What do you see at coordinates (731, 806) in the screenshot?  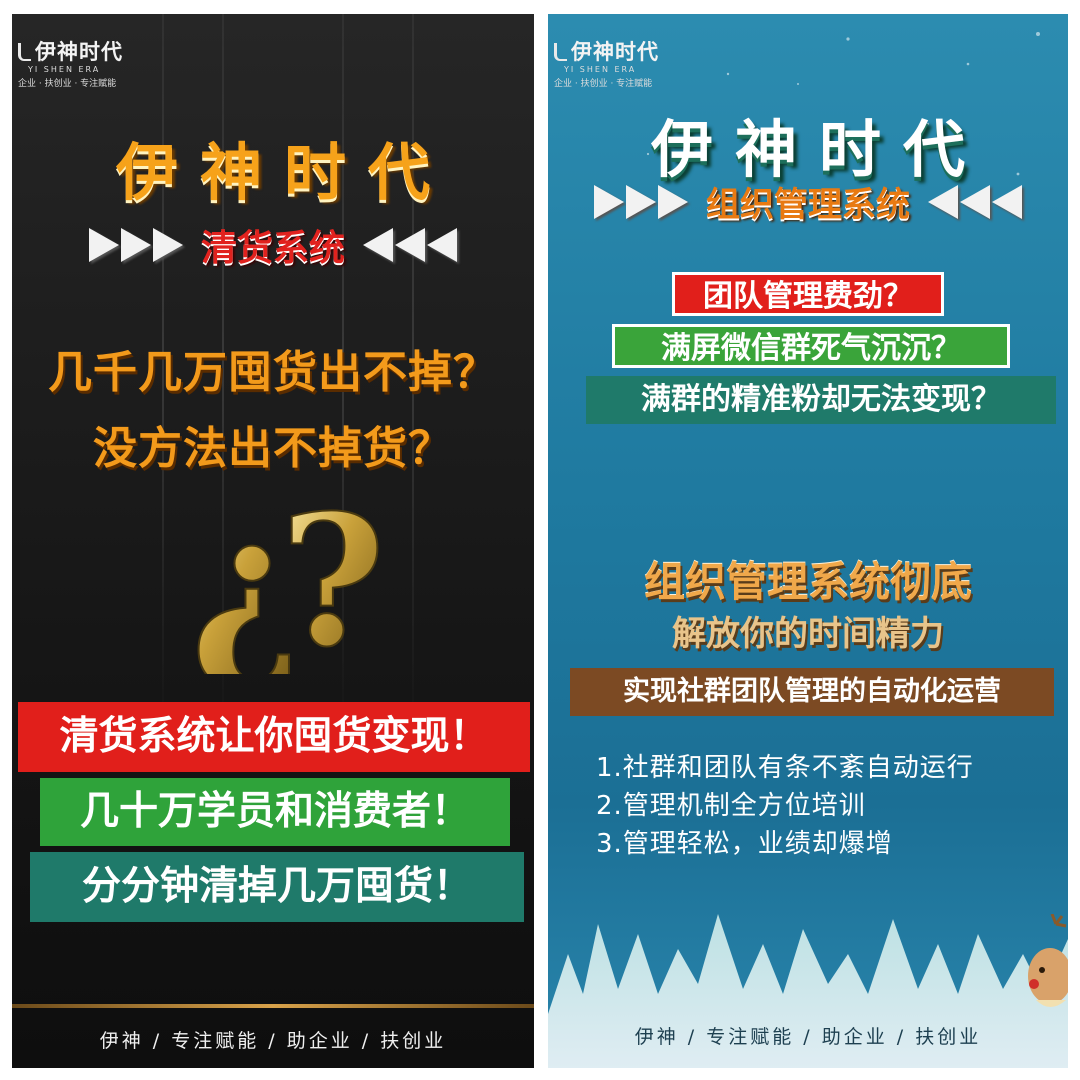 I see `list-item: 2.管理机制全方位培训` at bounding box center [731, 806].